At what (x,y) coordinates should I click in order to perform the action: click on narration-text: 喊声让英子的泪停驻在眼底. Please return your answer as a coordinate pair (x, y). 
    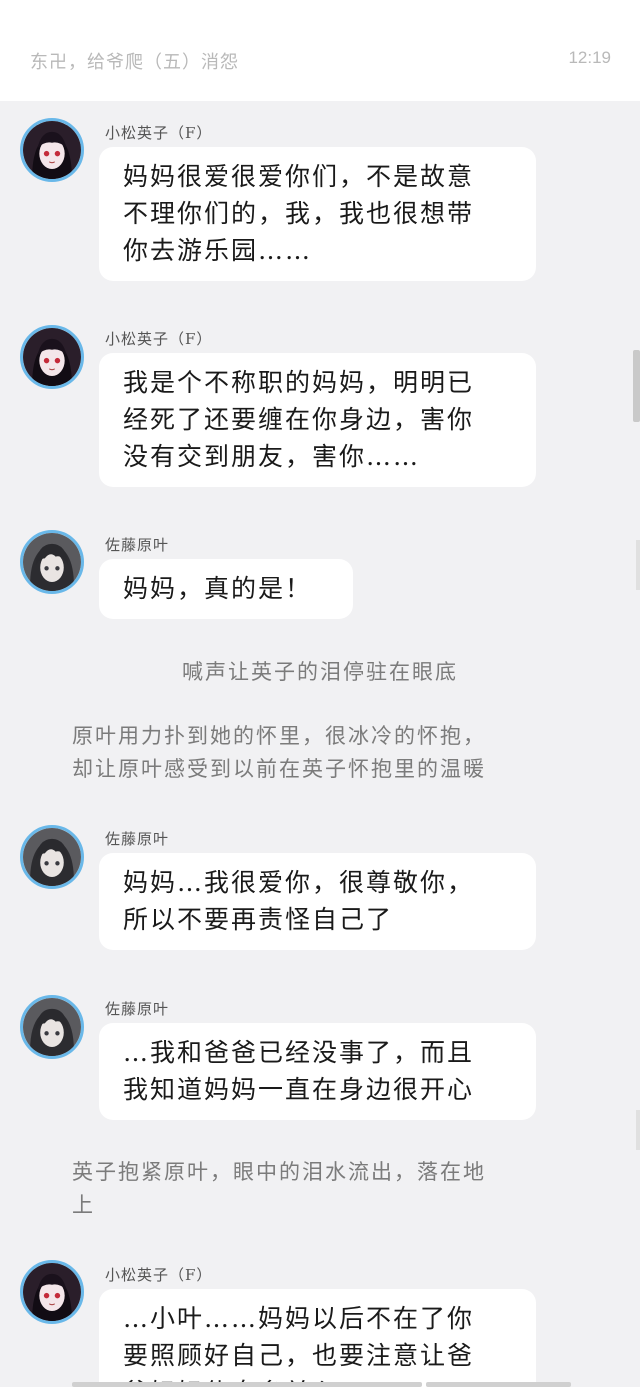
    Looking at the image, I should click on (320, 672).